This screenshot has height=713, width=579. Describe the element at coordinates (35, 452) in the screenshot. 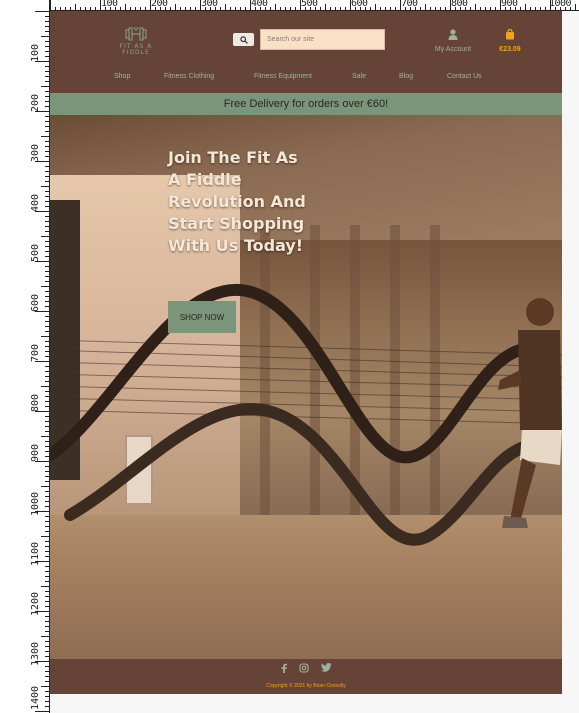

I see `ruler-label: 900` at that location.